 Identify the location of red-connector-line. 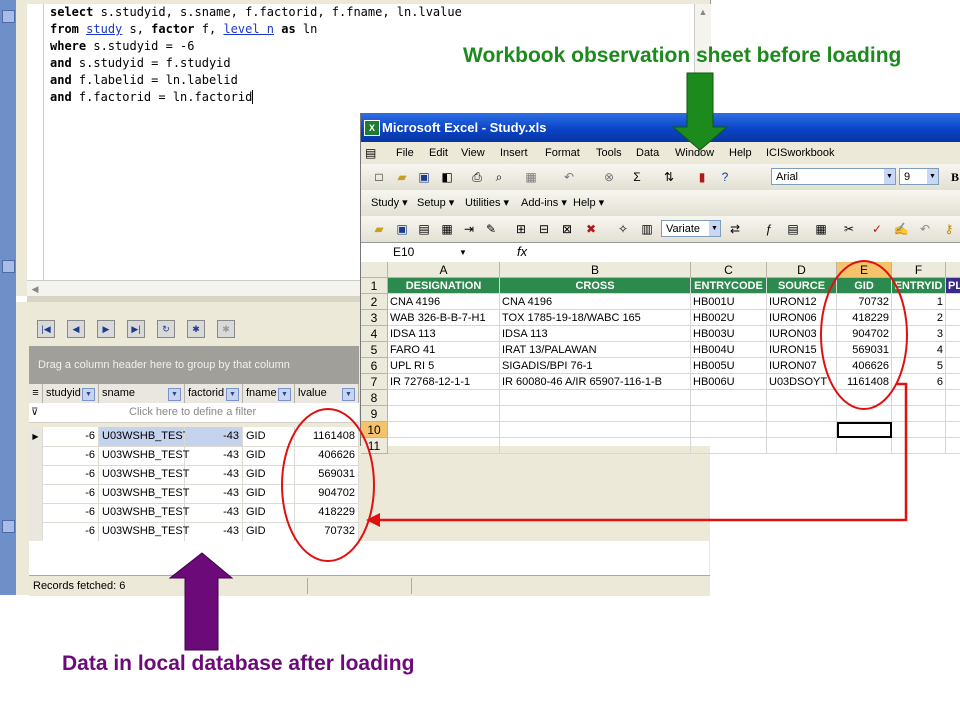
(643, 452).